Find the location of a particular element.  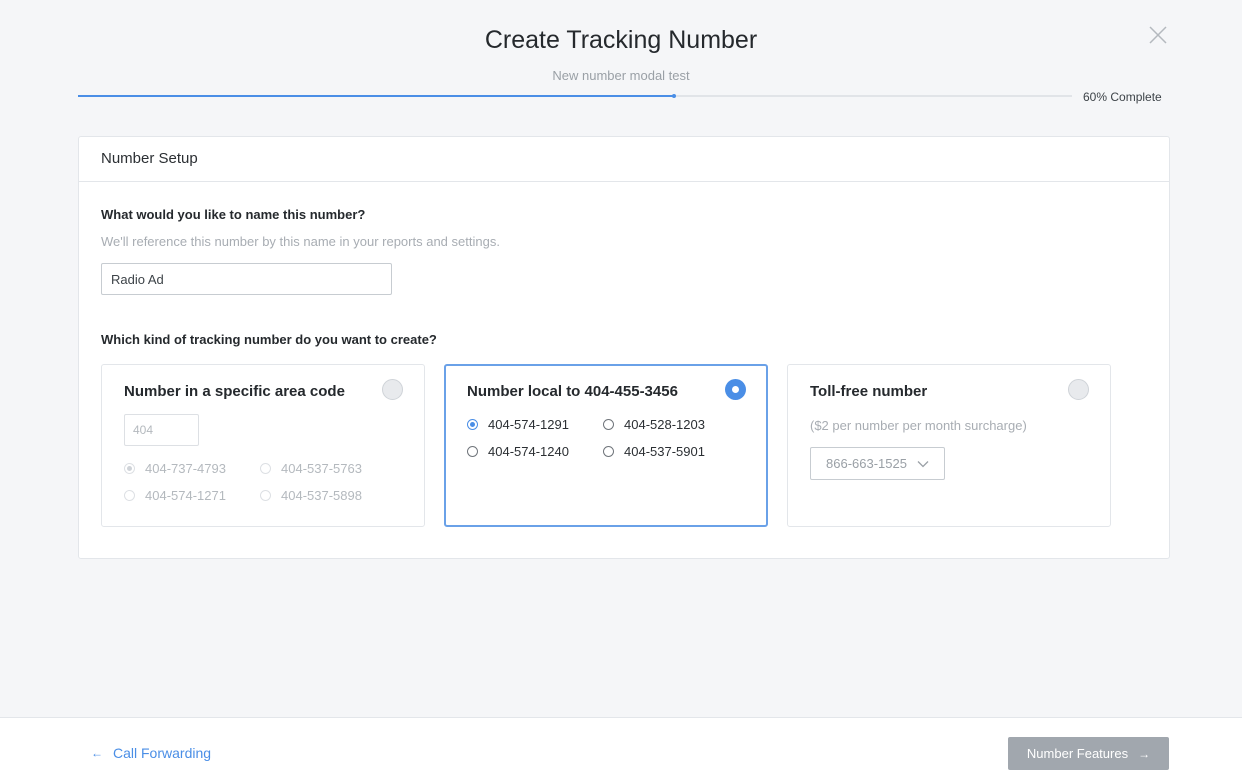

page-title: Create Tracking Number is located at coordinates (621, 40).